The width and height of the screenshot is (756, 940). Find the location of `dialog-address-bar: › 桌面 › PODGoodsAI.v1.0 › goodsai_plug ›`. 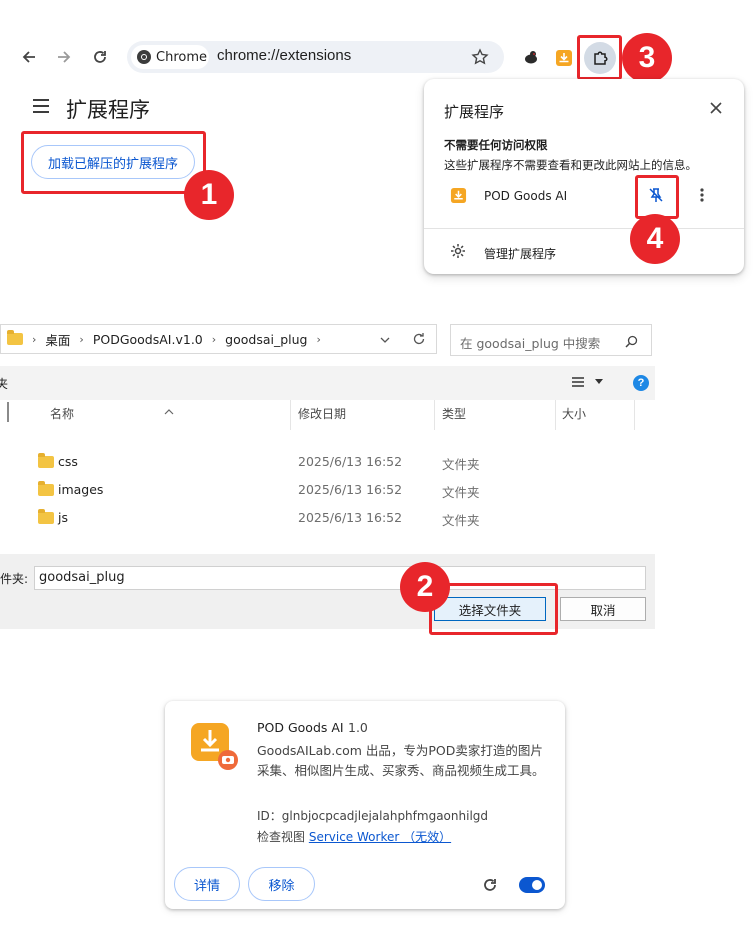

dialog-address-bar: › 桌面 › PODGoodsAI.v1.0 › goodsai_plug › is located at coordinates (218, 339).